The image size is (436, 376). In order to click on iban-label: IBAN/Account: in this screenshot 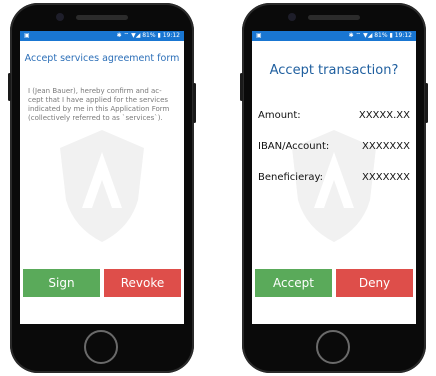, I will do `click(294, 146)`.